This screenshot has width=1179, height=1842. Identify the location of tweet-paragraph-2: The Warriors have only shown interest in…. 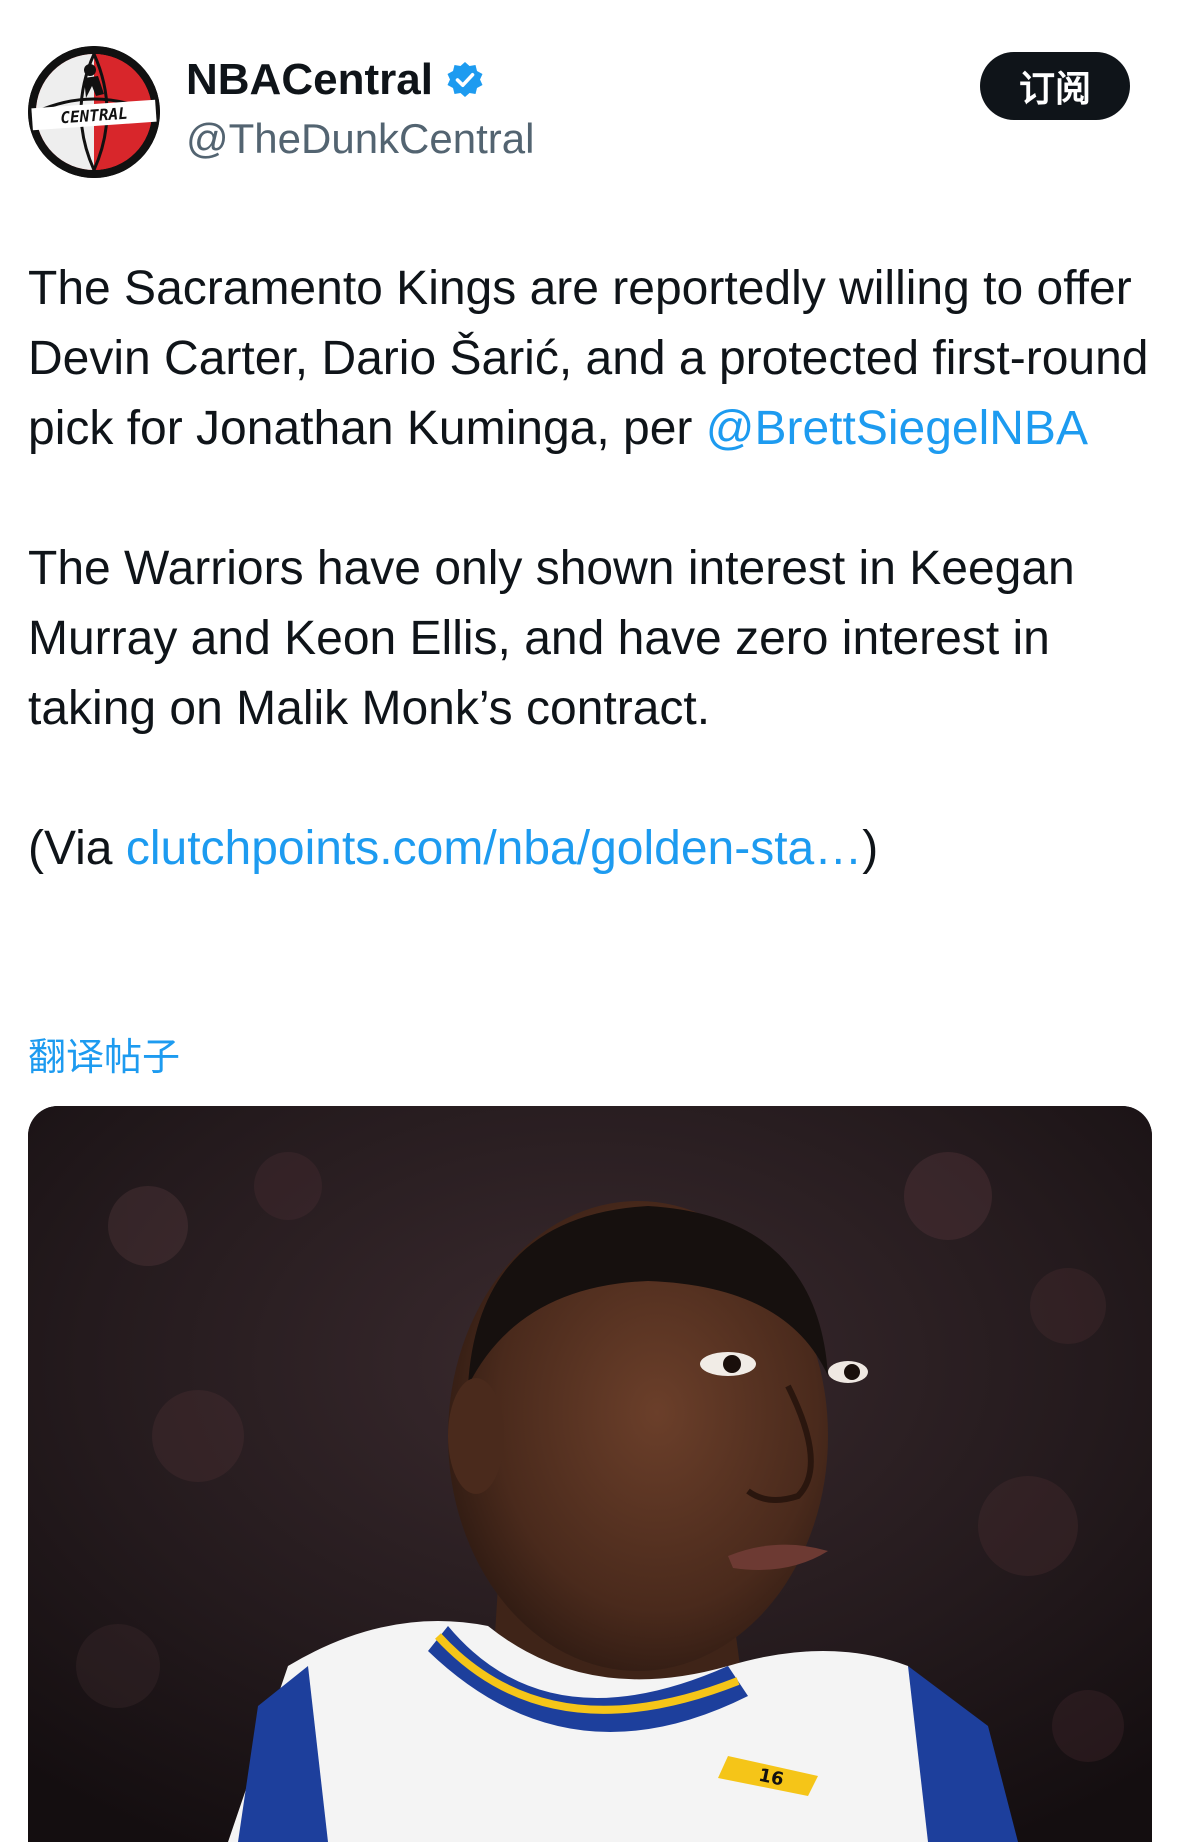
(593, 639).